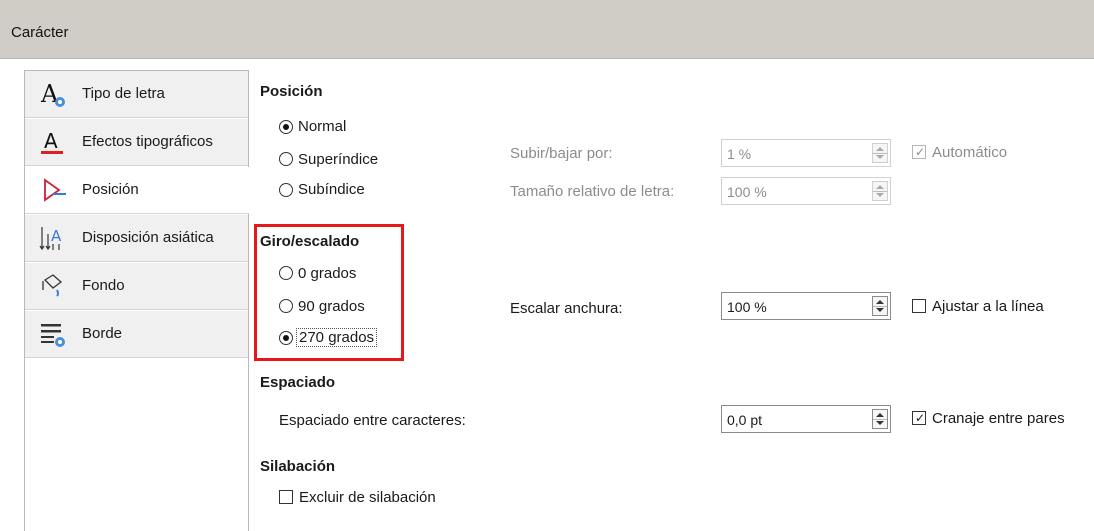  I want to click on fit-to-line-label: Ajustar a la línea, so click(988, 306).